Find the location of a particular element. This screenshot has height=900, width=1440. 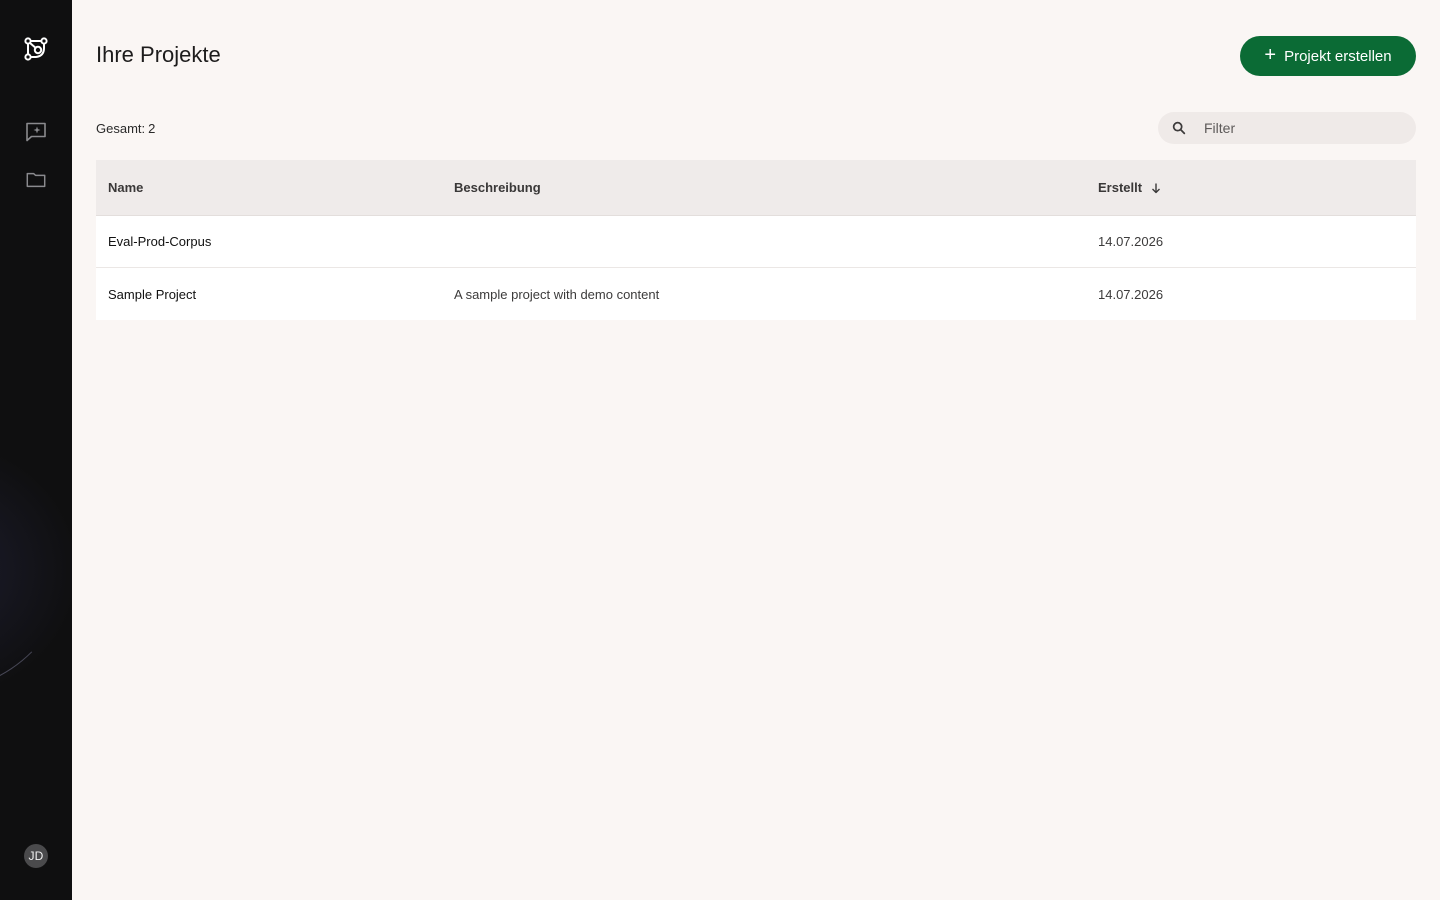

table-row: Eval-Prod-Corpus 14.07.2026 is located at coordinates (756, 242).